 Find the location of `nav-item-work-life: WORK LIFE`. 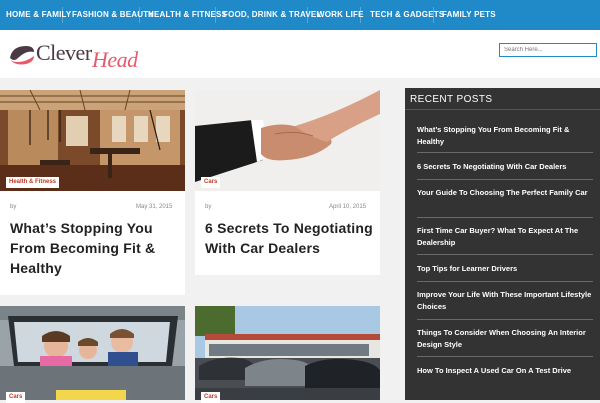

nav-item-work-life: WORK LIFE is located at coordinates (340, 15).